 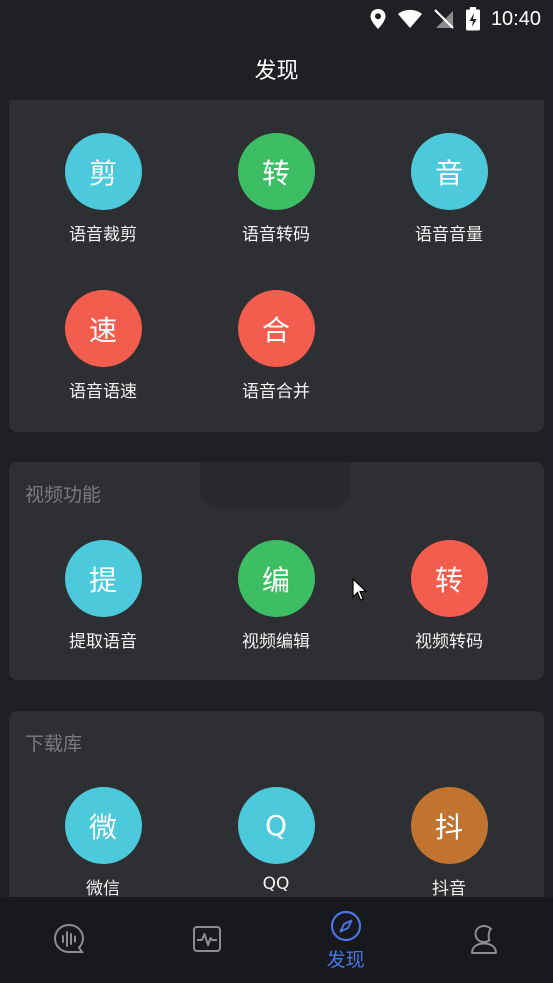 I want to click on tool-audio-convert: 转 语音转码, so click(x=276, y=189).